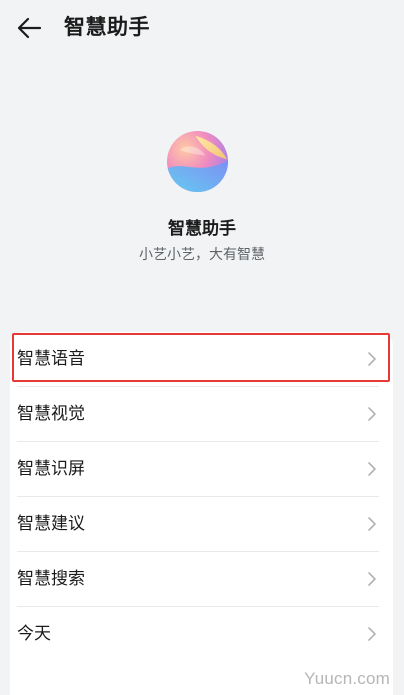  What do you see at coordinates (202, 229) in the screenshot?
I see `app-name: 智慧助手` at bounding box center [202, 229].